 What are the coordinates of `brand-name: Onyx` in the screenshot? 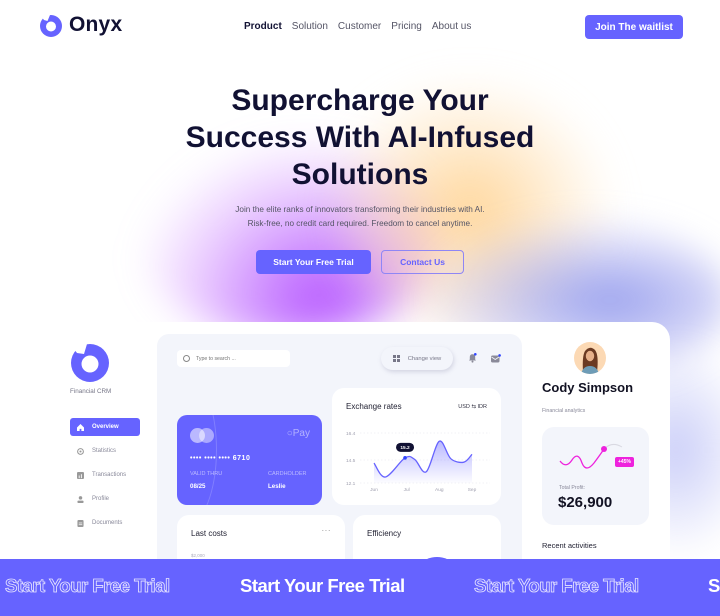 It's located at (96, 24).